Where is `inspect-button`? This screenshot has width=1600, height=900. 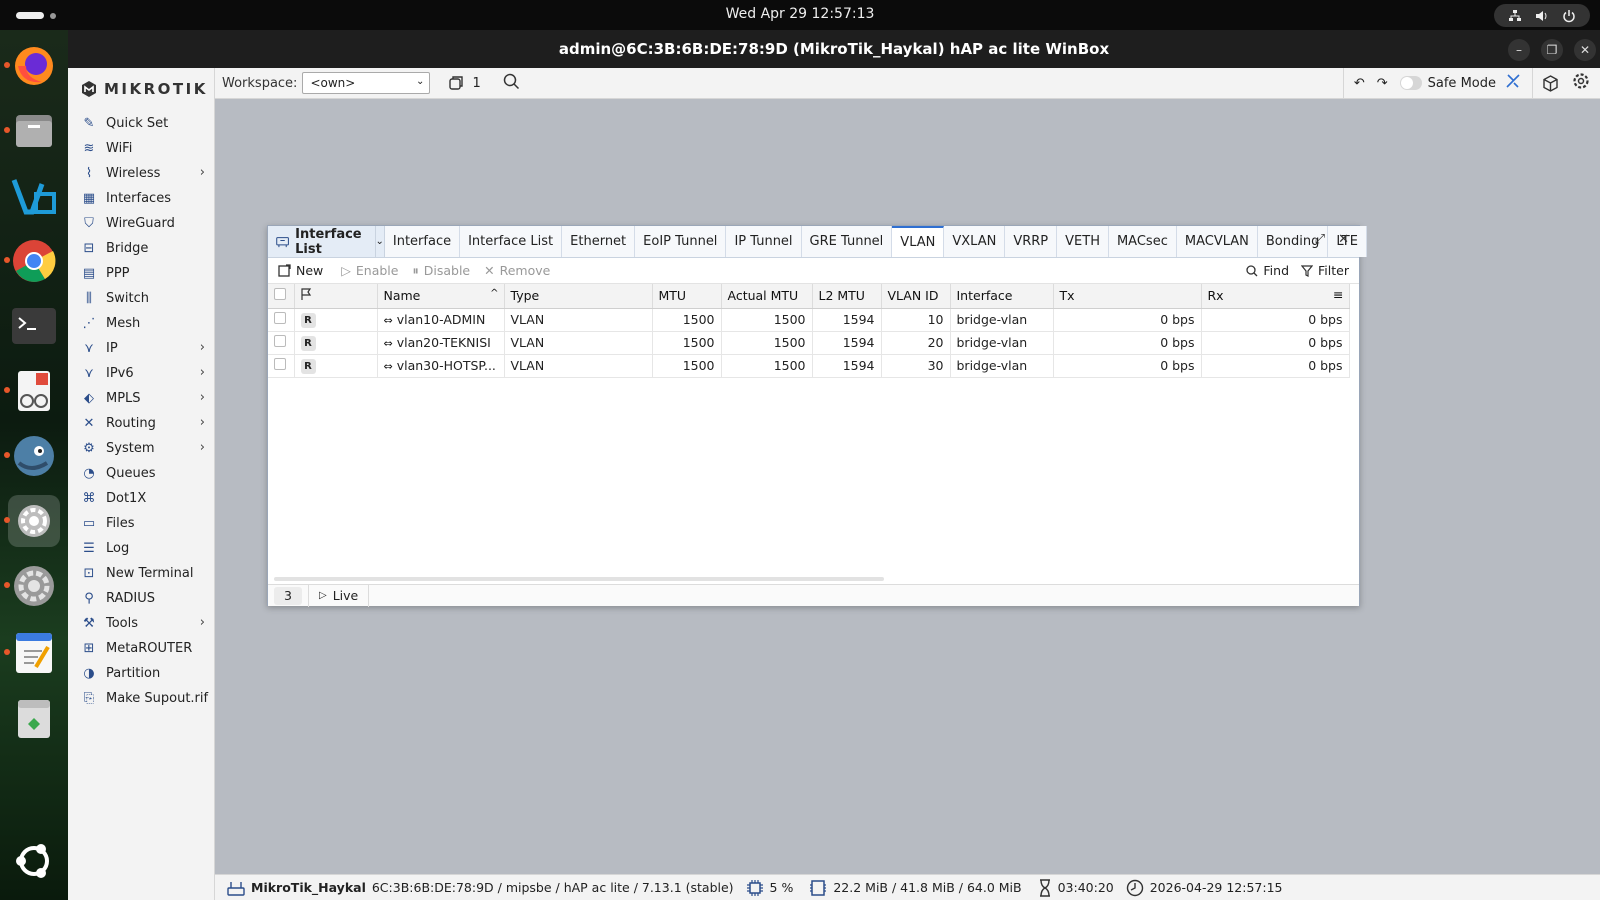
inspect-button is located at coordinates (1550, 83).